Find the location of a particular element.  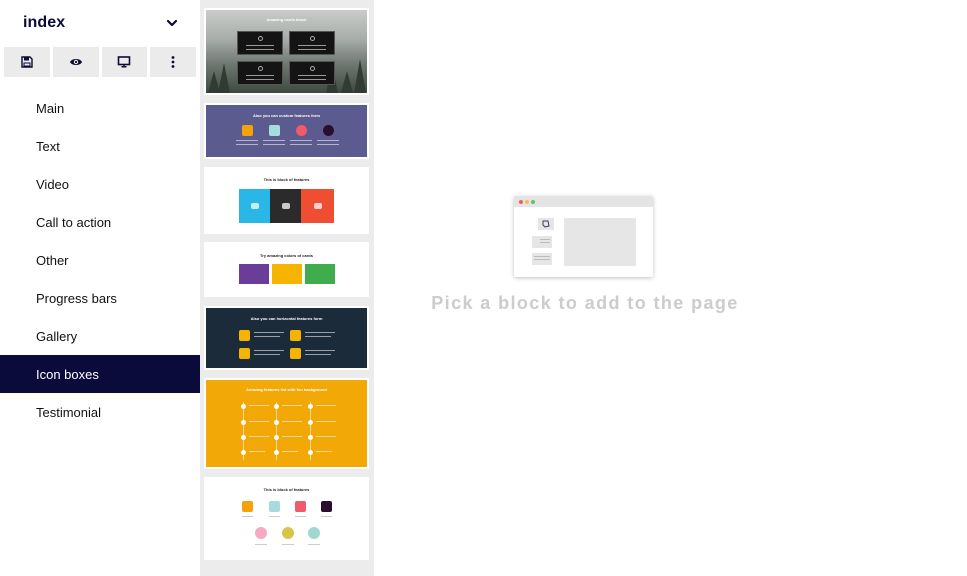

thumbnail-preview: Amazing cards block is located at coordinates (286, 51).